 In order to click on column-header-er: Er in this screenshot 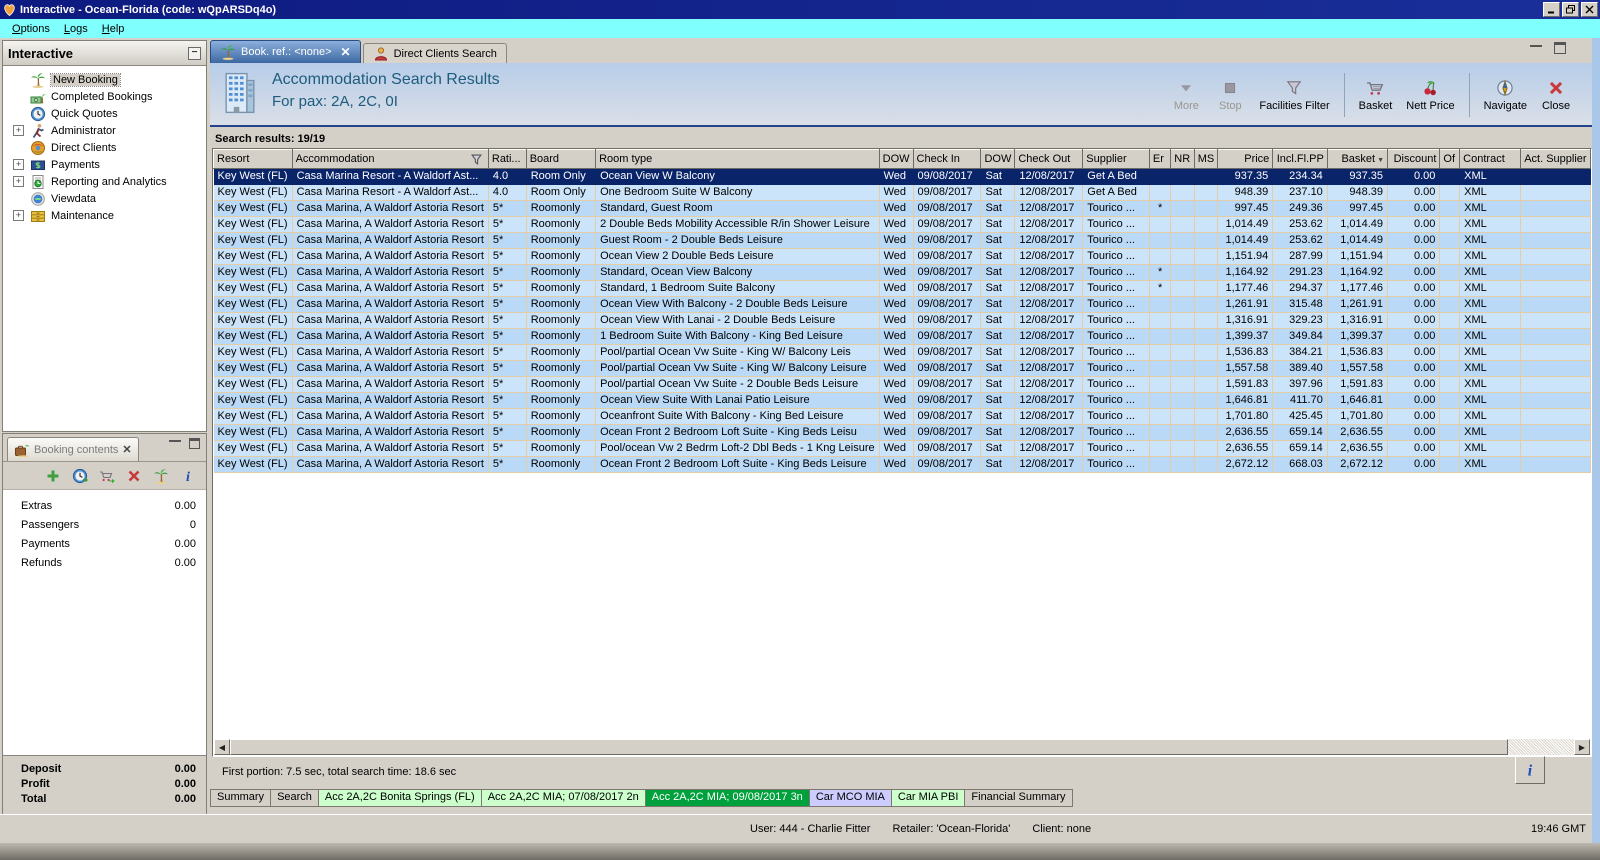, I will do `click(1160, 159)`.